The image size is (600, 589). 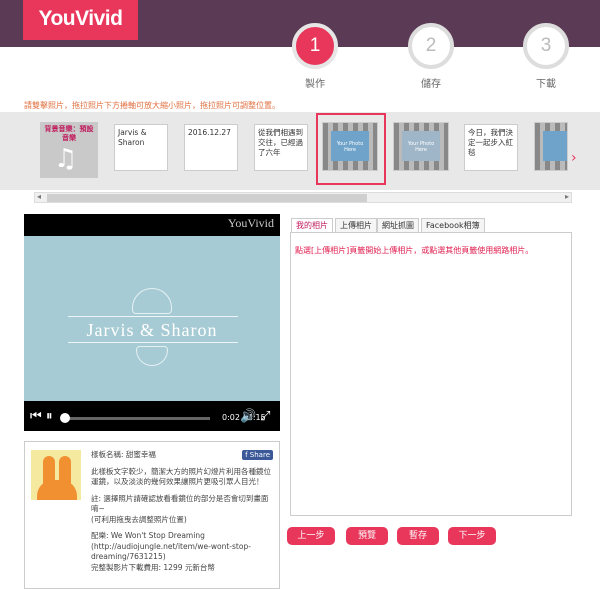 What do you see at coordinates (567, 196) in the screenshot?
I see `scroll-right-icon: ▸` at bounding box center [567, 196].